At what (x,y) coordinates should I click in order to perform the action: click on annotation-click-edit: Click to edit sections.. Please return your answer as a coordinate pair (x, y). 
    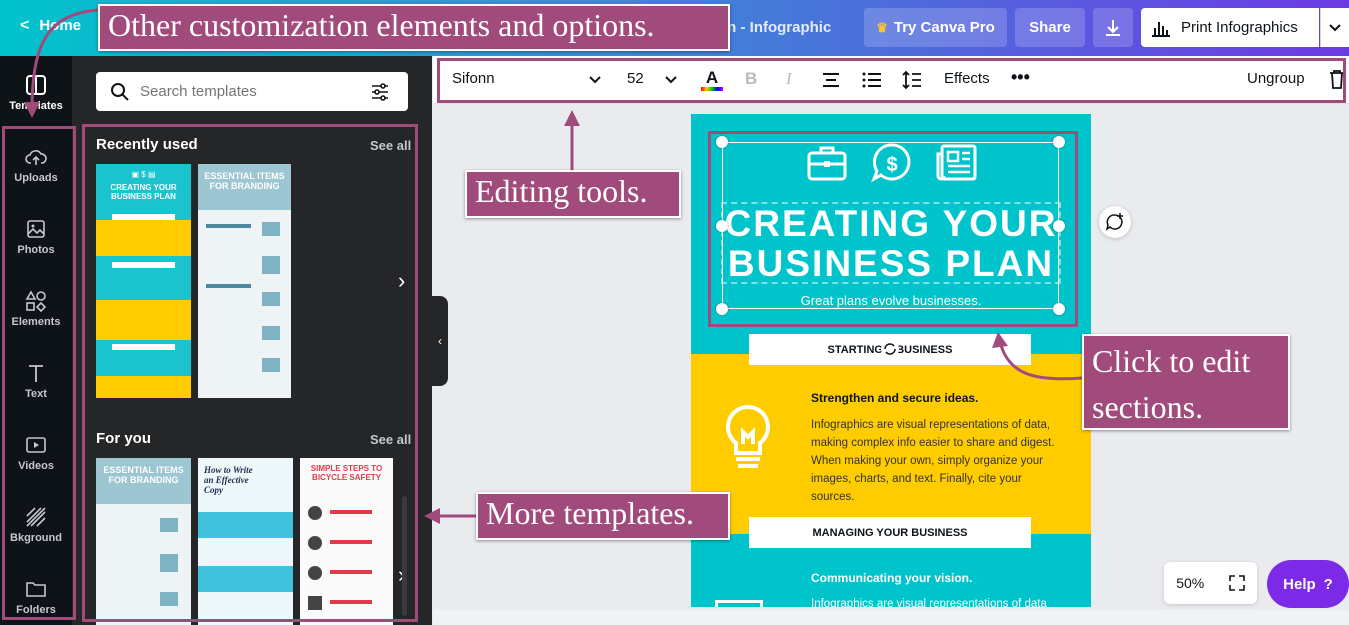
    Looking at the image, I should click on (1186, 382).